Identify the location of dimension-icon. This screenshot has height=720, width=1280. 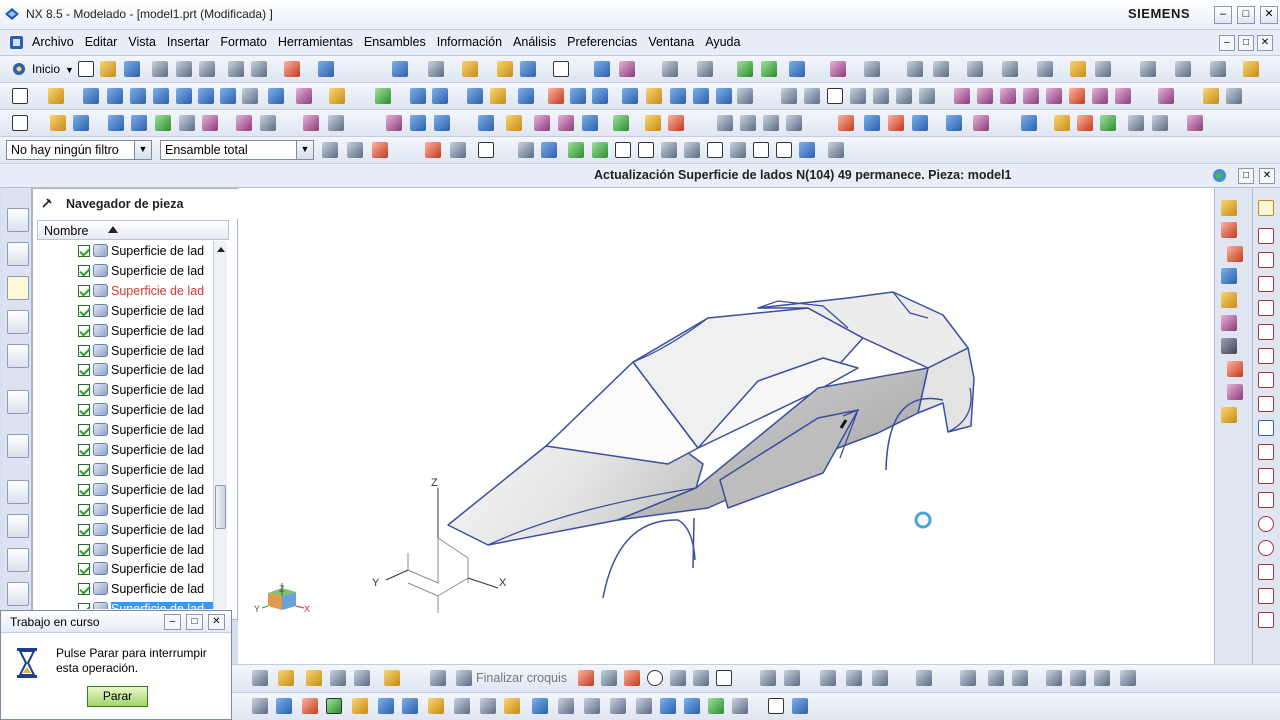
(872, 69).